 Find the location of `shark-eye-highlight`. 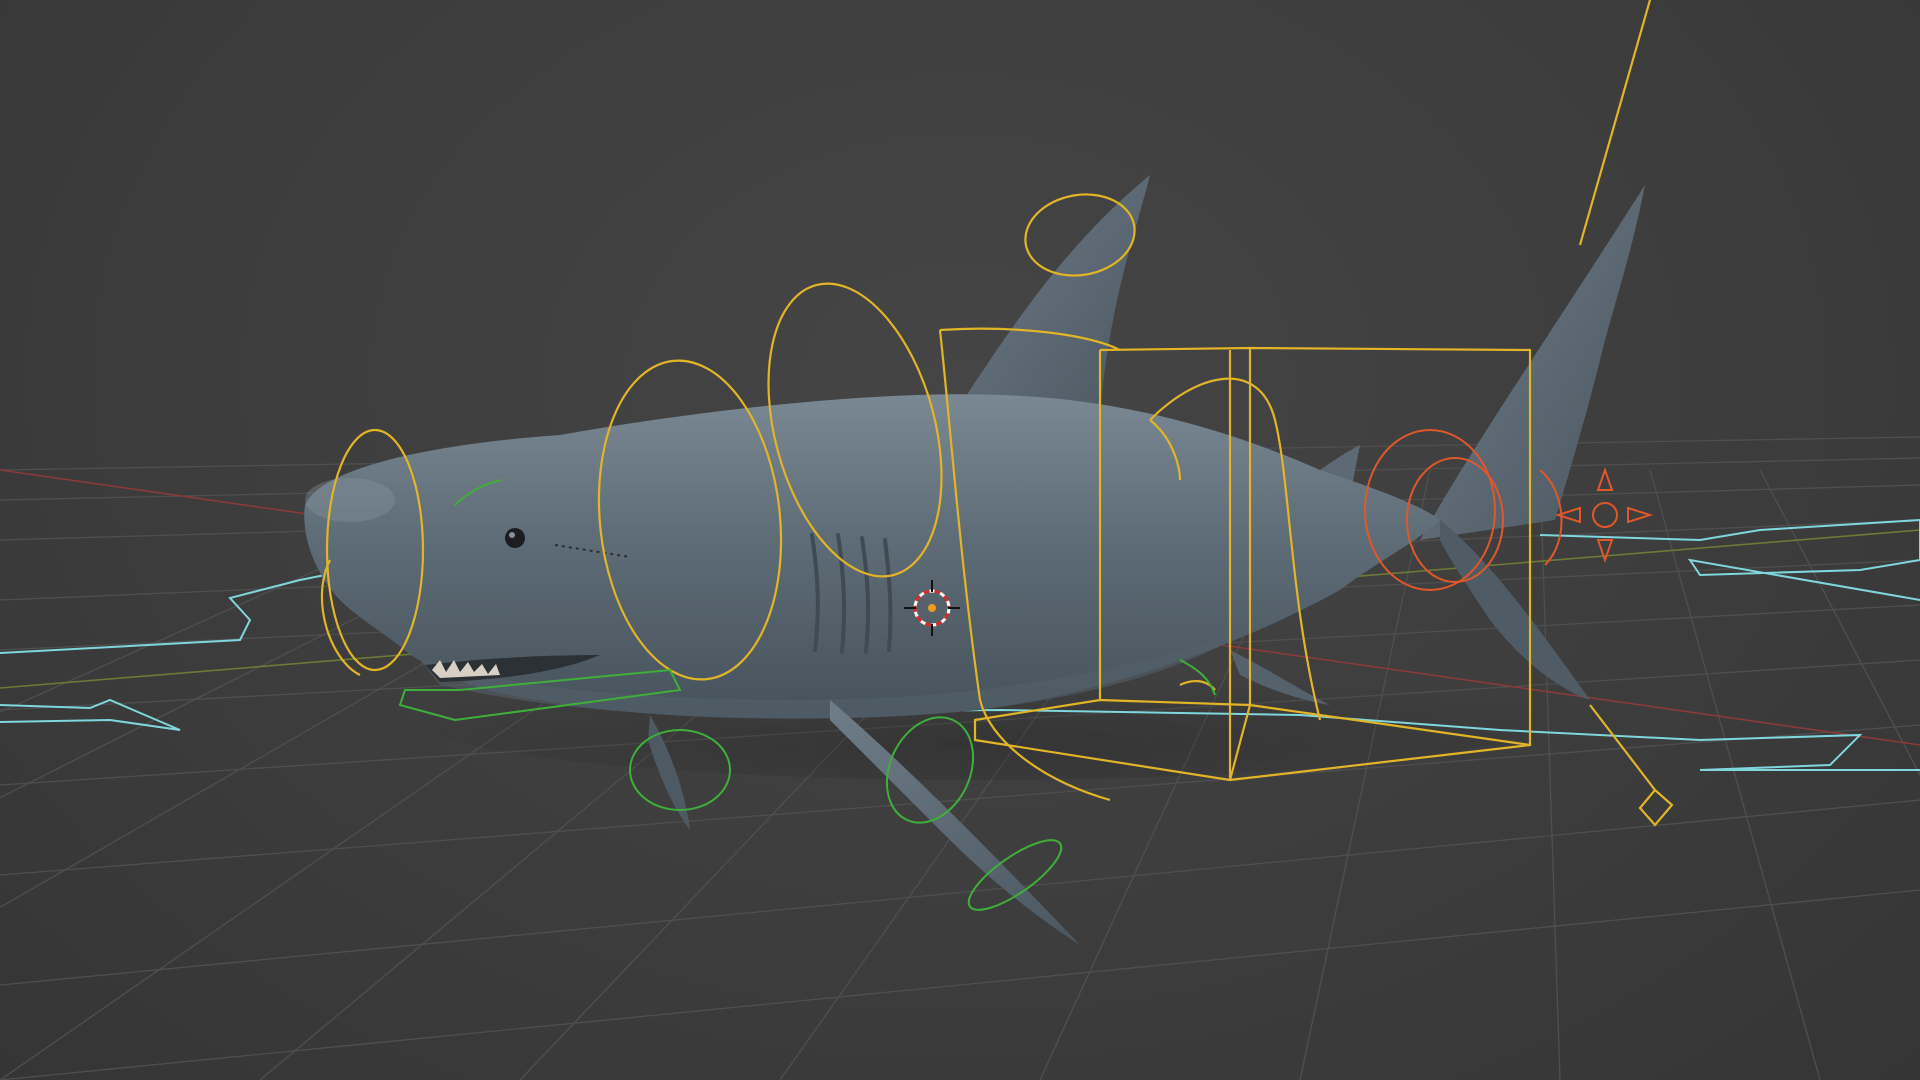

shark-eye-highlight is located at coordinates (512, 535).